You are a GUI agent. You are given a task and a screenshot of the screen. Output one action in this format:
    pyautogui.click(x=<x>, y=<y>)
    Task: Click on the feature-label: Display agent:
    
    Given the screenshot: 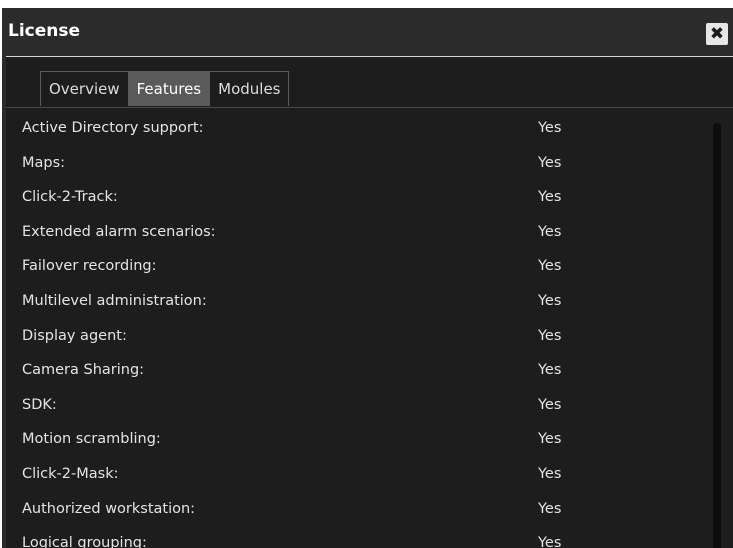 What is the action you would take?
    pyautogui.click(x=74, y=335)
    